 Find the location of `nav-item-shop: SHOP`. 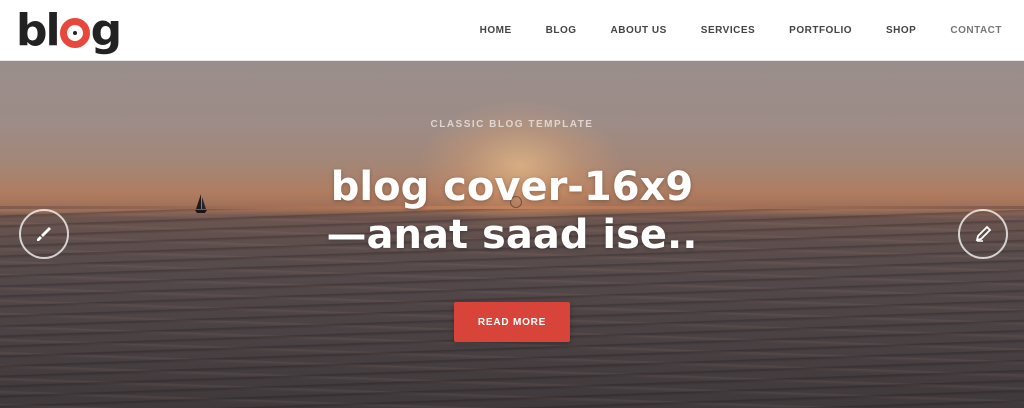

nav-item-shop: SHOP is located at coordinates (901, 30).